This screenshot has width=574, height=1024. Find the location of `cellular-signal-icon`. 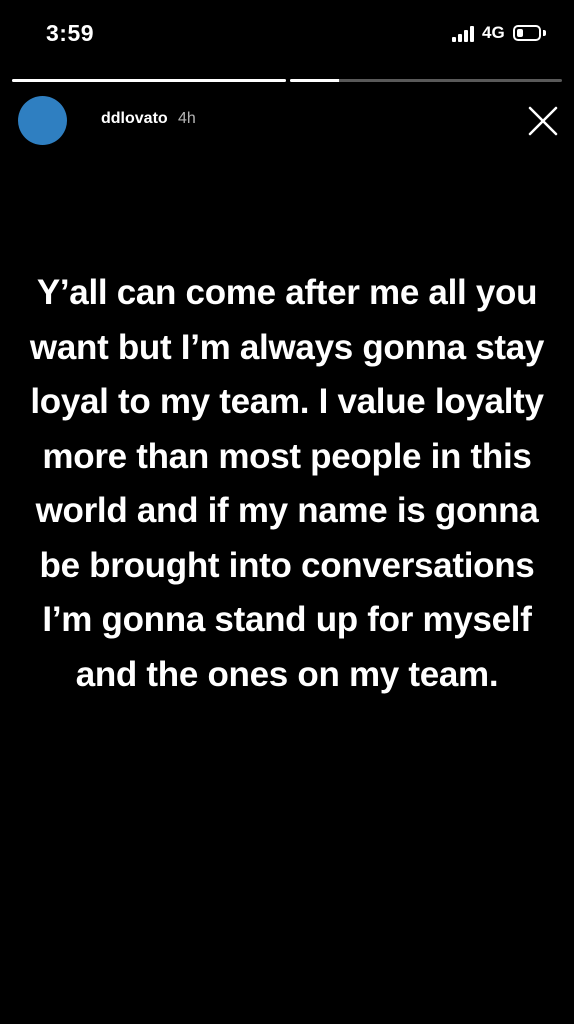

cellular-signal-icon is located at coordinates (465, 34).